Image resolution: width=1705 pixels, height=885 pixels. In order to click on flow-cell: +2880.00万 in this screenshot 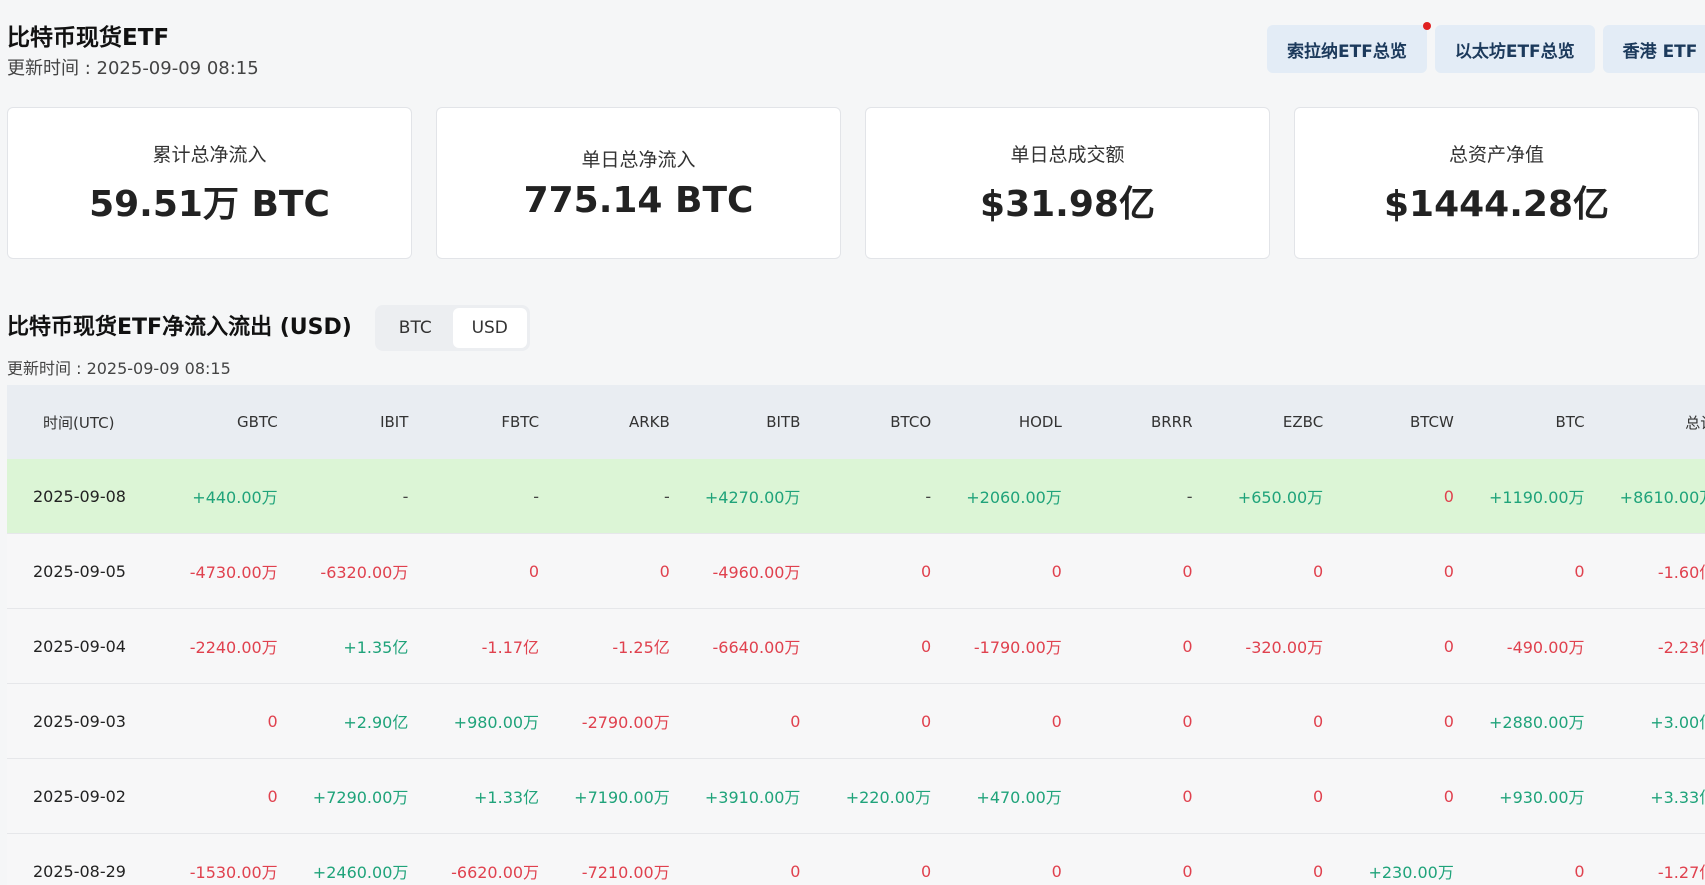, I will do `click(1536, 722)`.